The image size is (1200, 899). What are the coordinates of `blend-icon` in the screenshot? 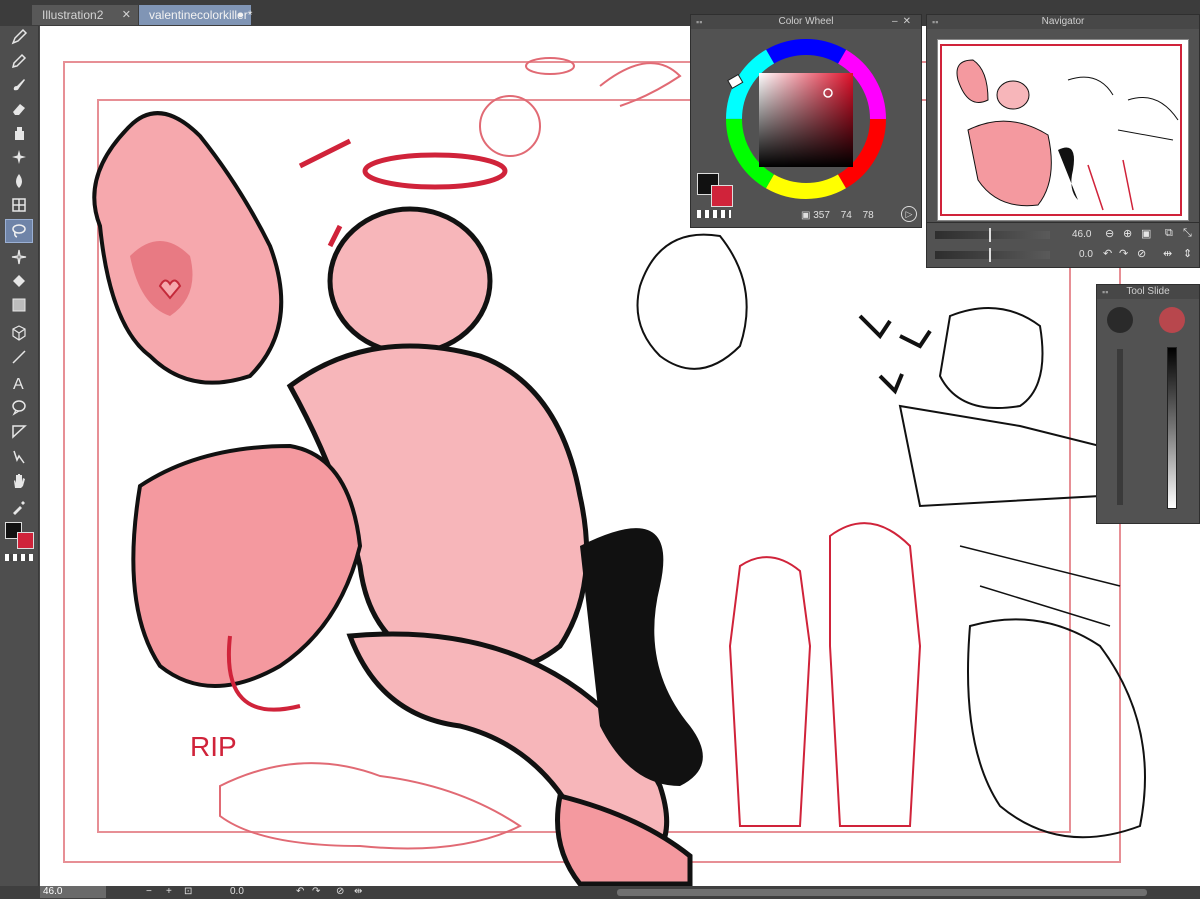 It's located at (19, 181).